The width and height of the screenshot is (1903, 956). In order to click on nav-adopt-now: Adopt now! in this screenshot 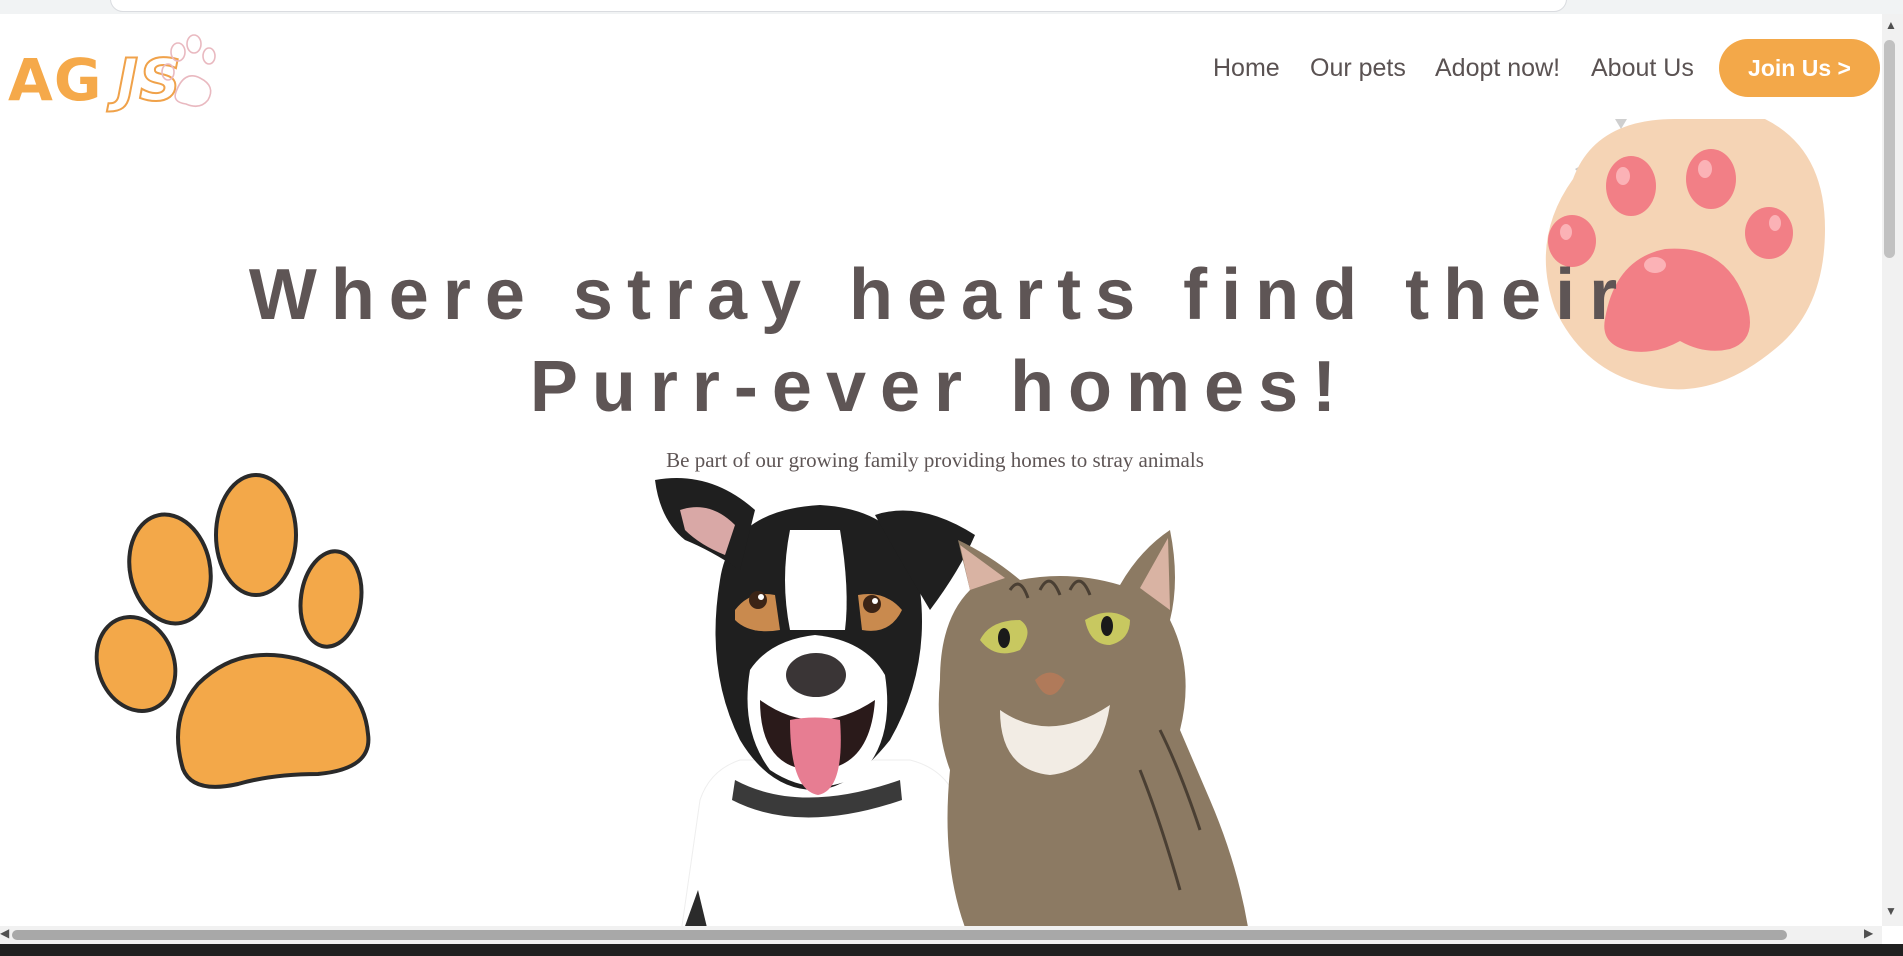, I will do `click(1497, 68)`.